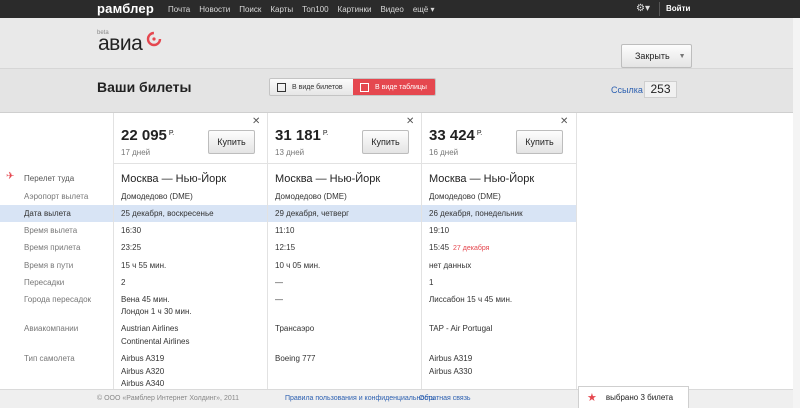 The height and width of the screenshot is (408, 800). I want to click on brand-mark-icon, so click(154, 39).